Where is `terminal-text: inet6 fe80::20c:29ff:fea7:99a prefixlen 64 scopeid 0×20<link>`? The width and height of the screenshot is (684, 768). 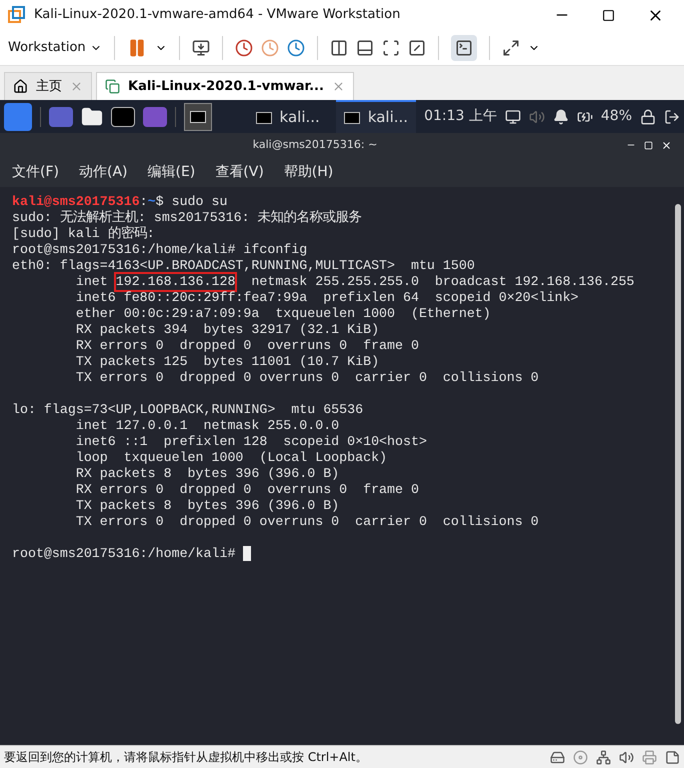
terminal-text: inet6 fe80::20c:29ff:fea7:99a prefixlen 64 scopeid 0×20<link> is located at coordinates (326, 298).